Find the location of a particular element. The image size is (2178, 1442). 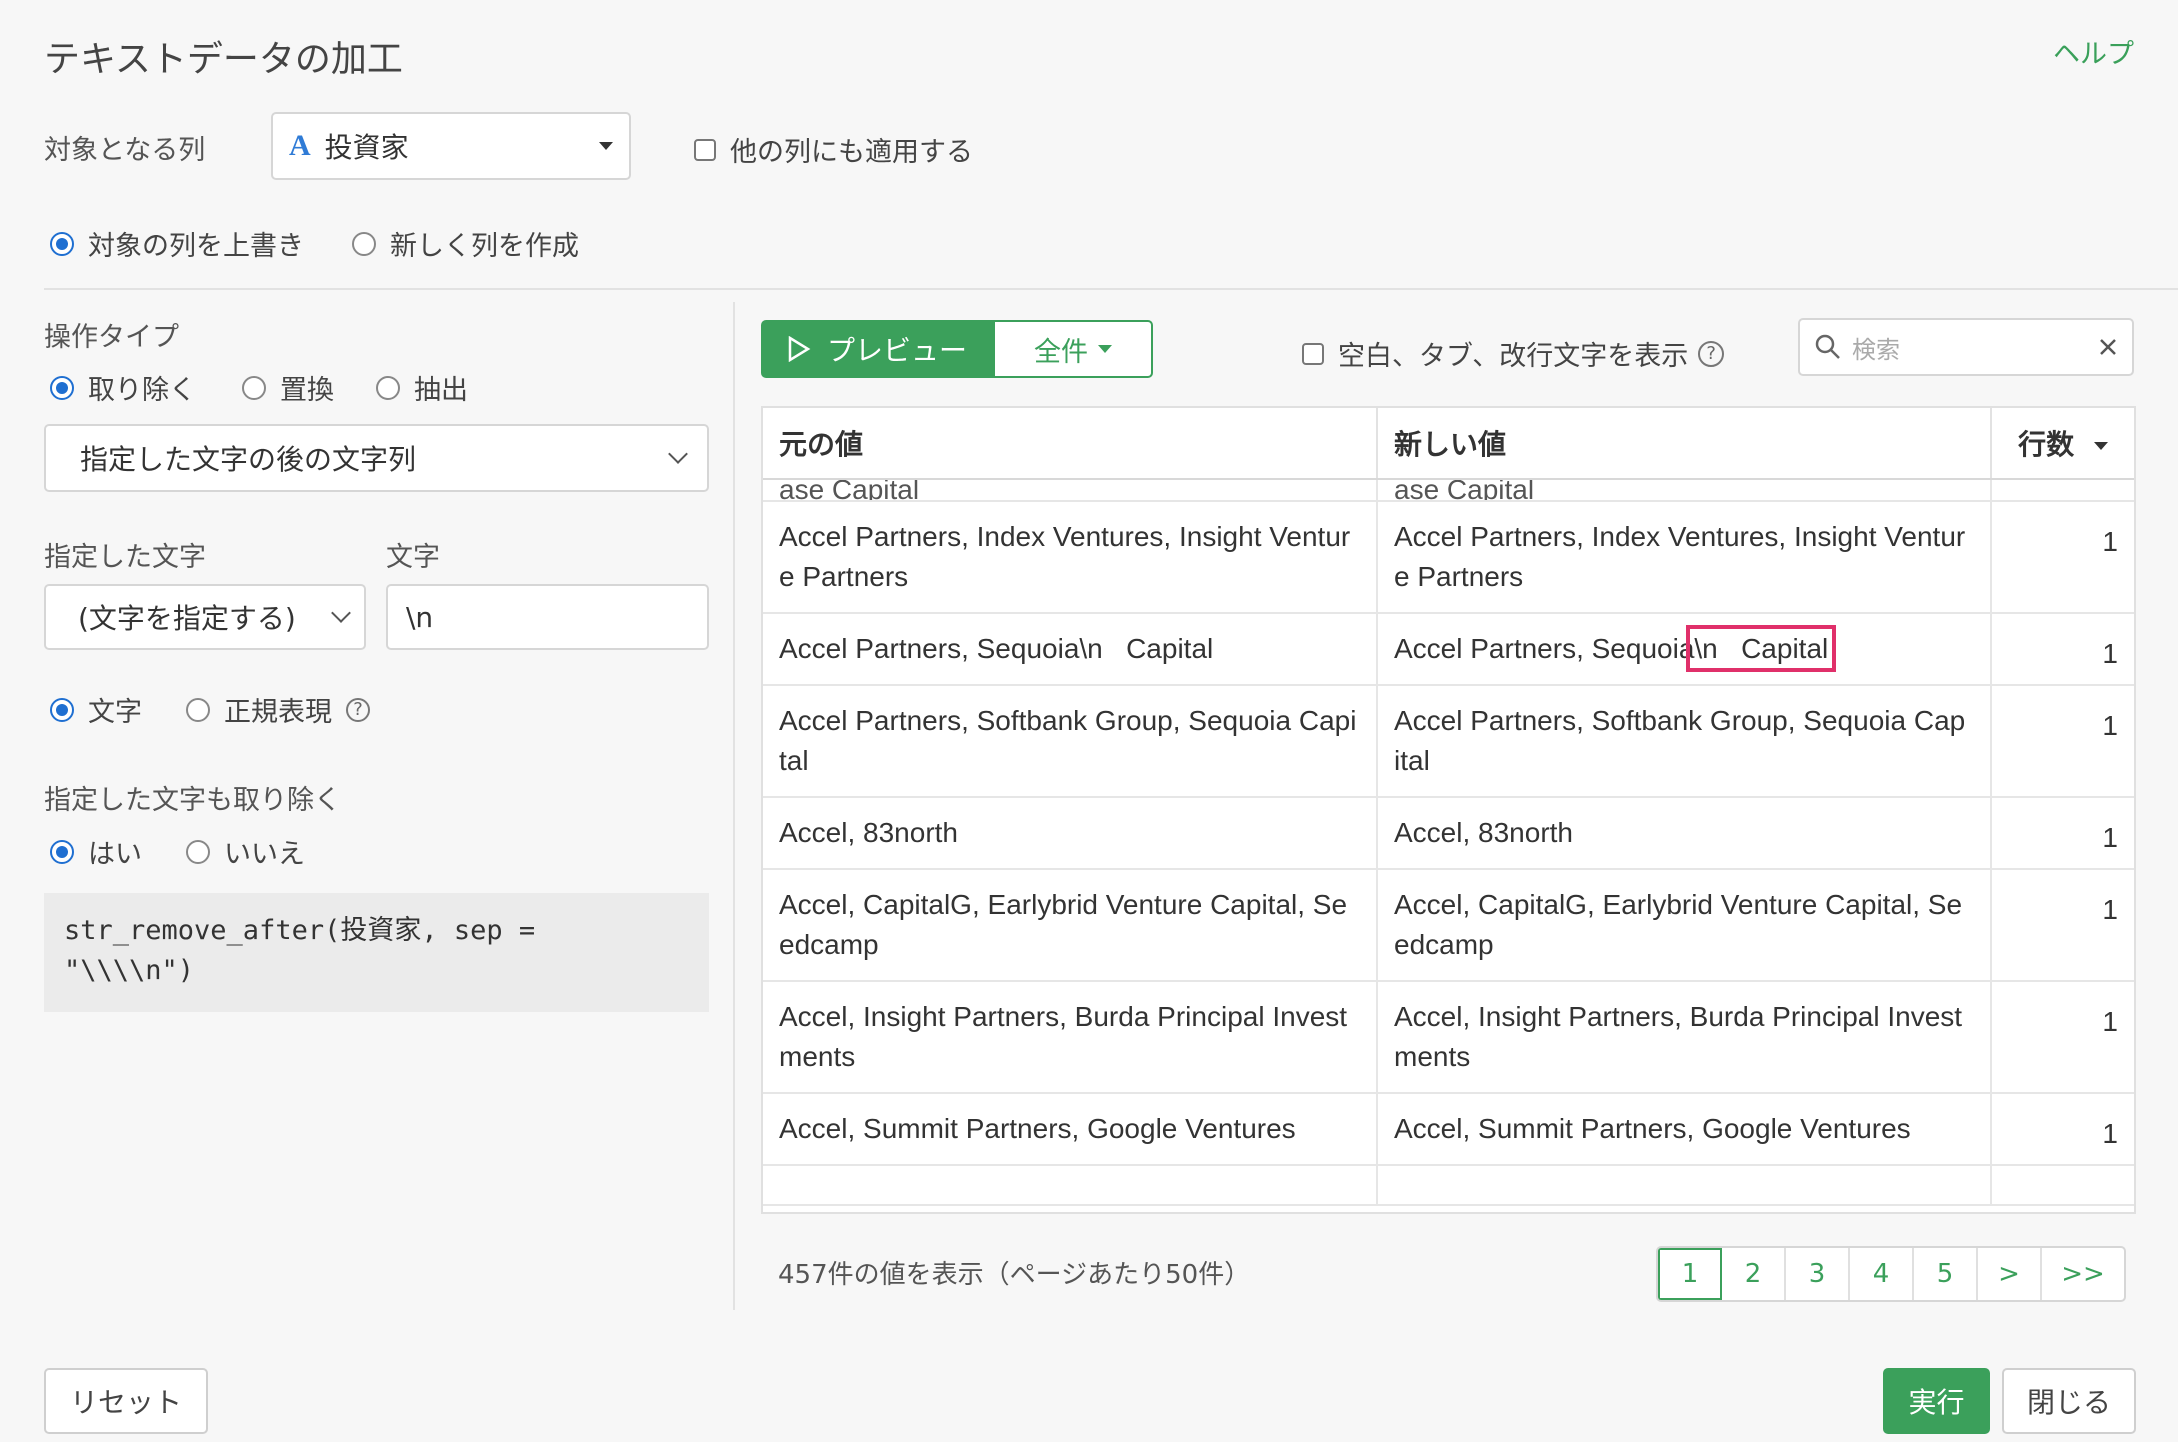

close-icon is located at coordinates (2108, 347).